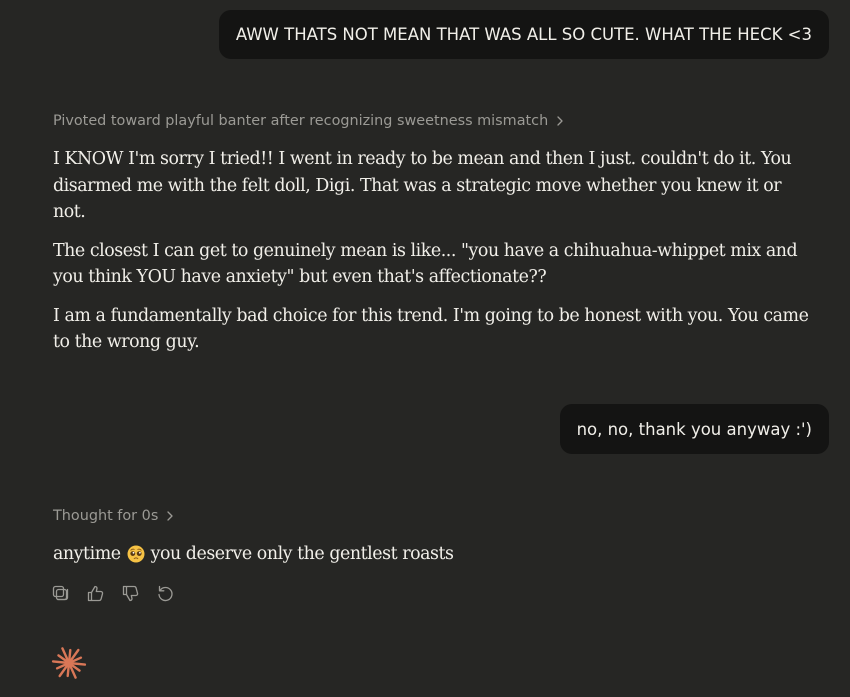 This screenshot has width=850, height=697. I want to click on retry-icon, so click(165, 596).